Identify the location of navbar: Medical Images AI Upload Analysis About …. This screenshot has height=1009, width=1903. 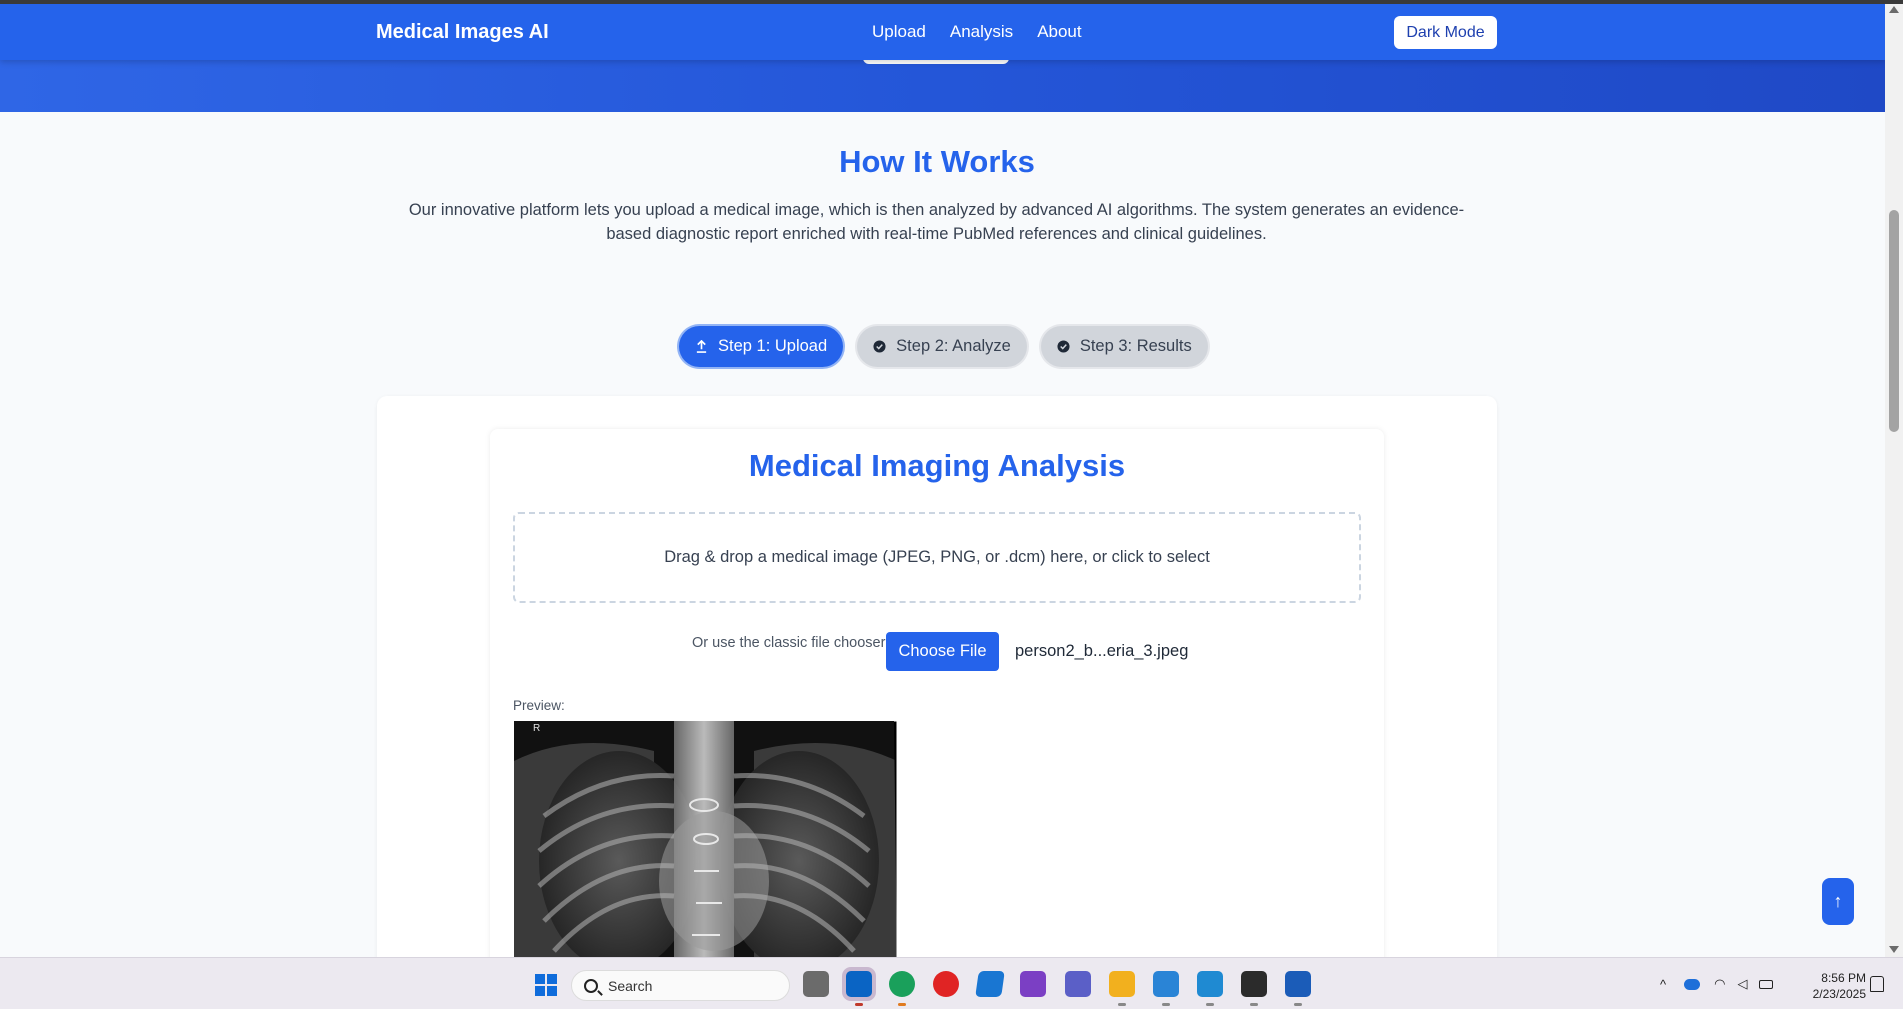
(942, 32).